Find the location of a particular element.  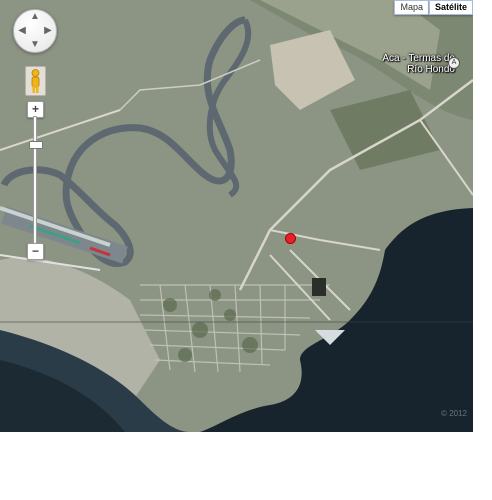

map-type-map-button: Mapa is located at coordinates (411, 7).